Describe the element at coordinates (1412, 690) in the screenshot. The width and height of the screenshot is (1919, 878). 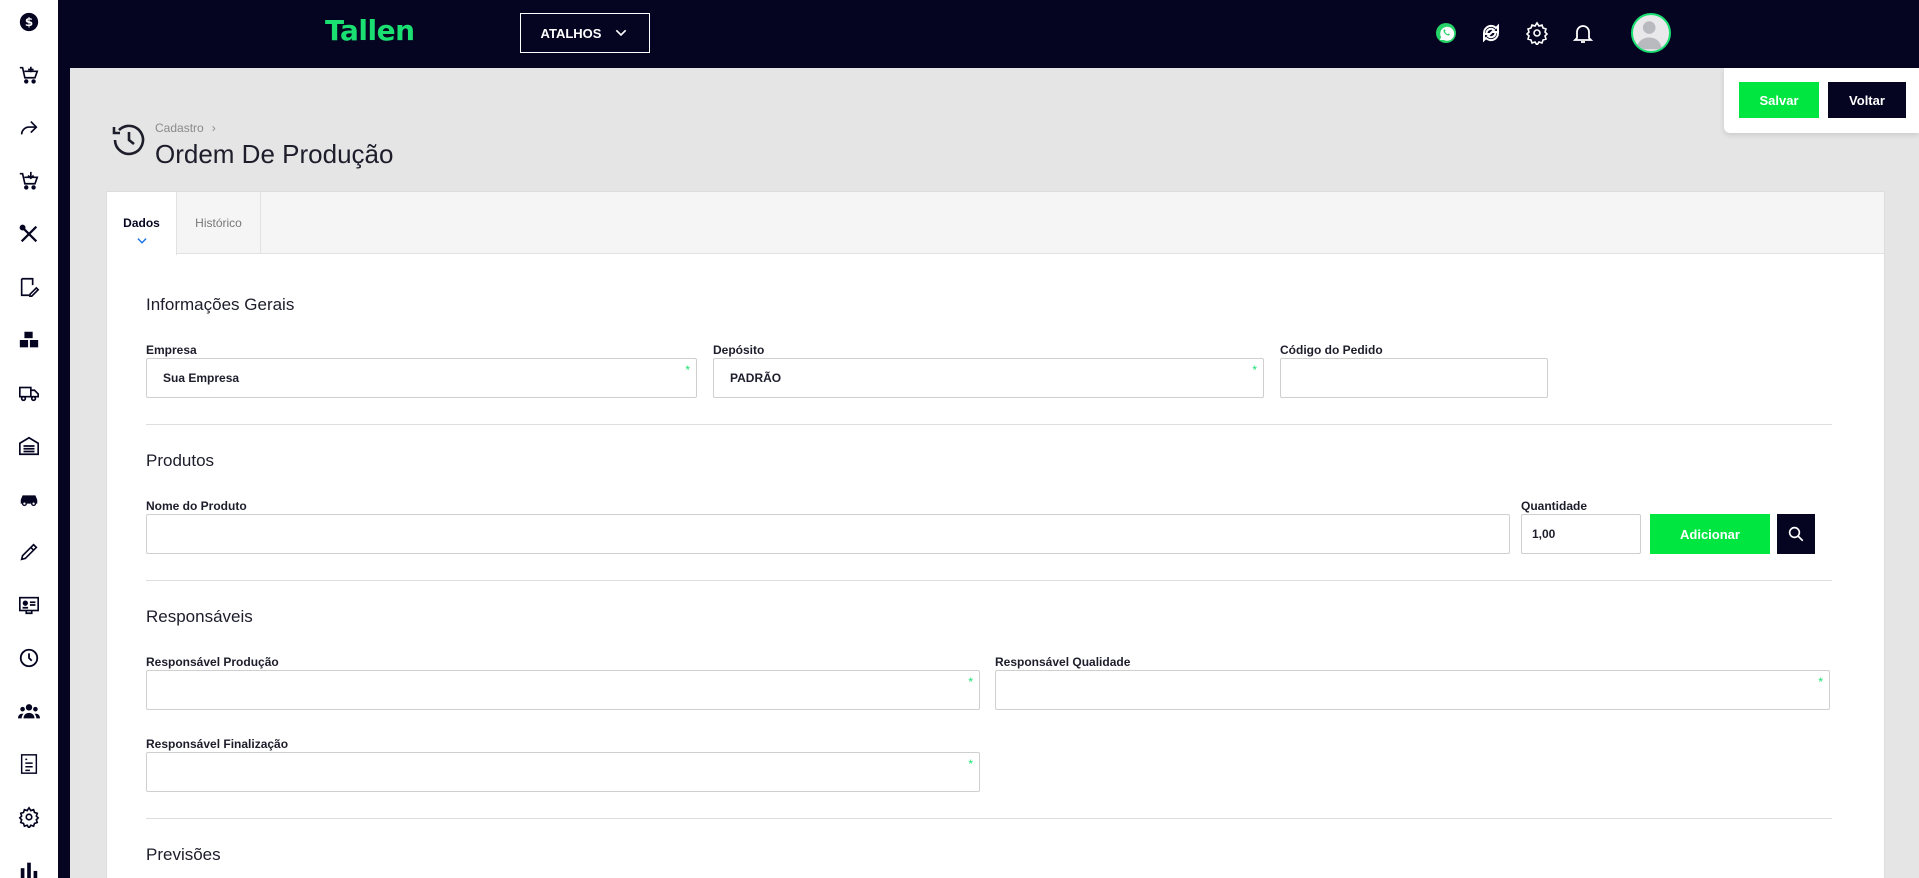
I see `responsavel-qualidade-select: *` at that location.